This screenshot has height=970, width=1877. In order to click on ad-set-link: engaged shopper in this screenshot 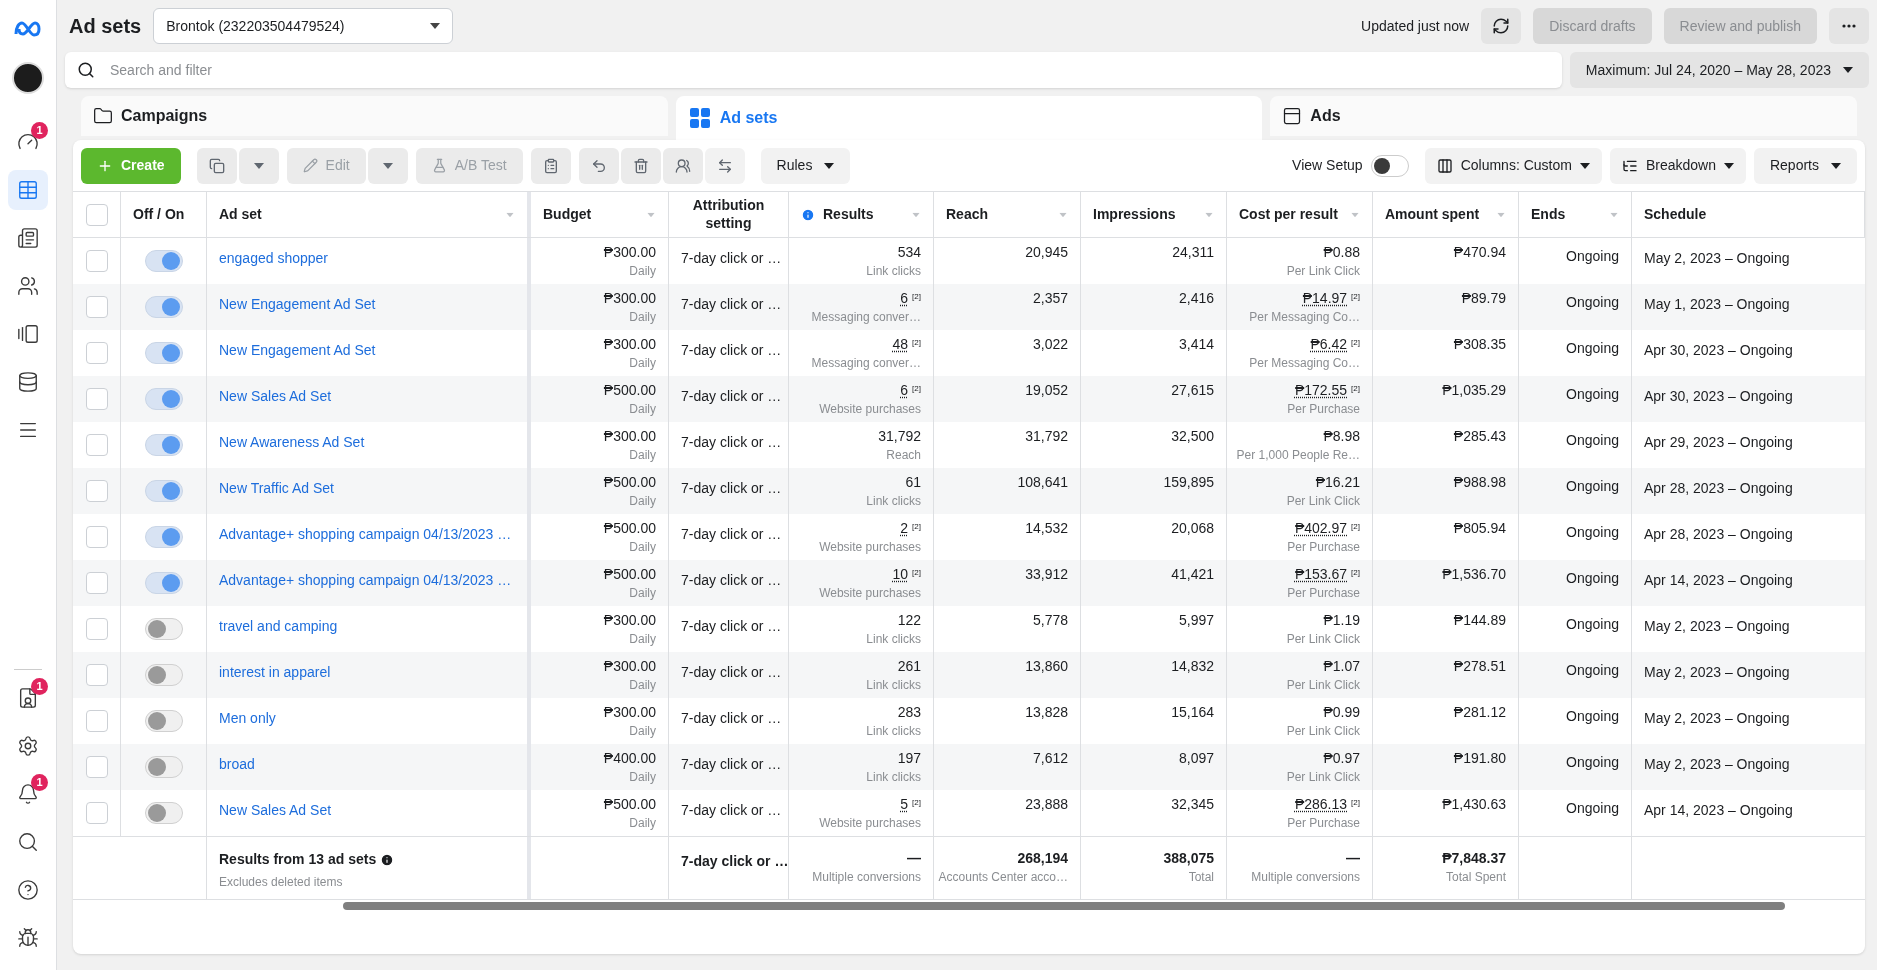, I will do `click(273, 258)`.